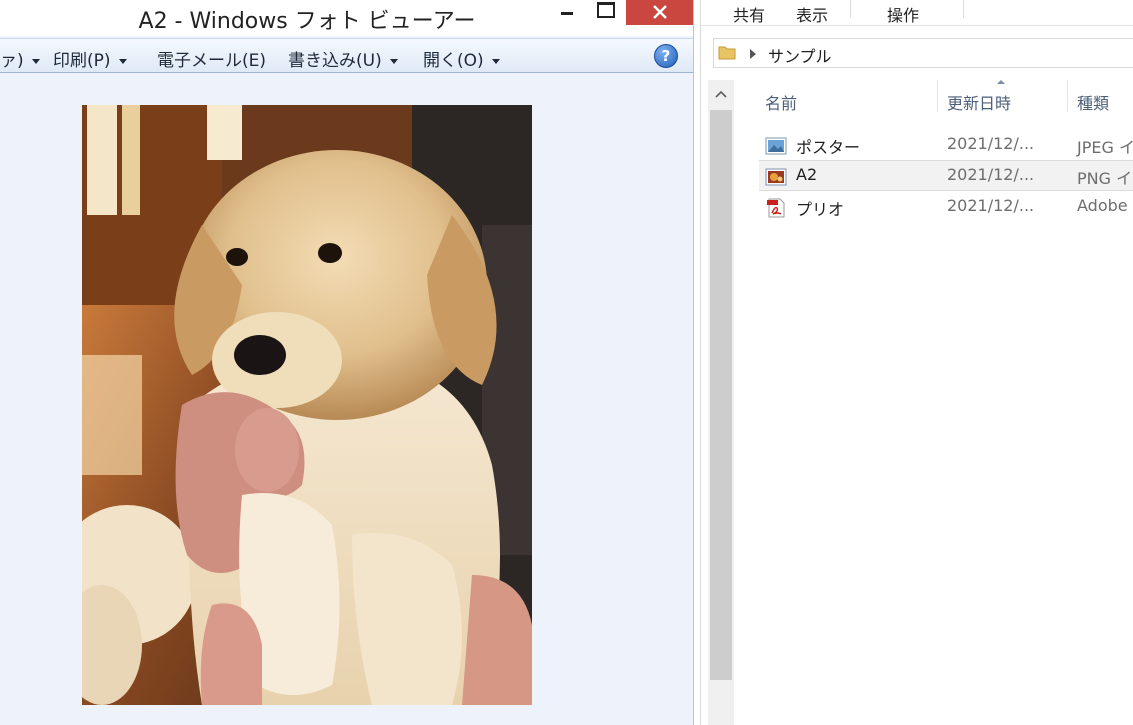 Image resolution: width=1133 pixels, height=725 pixels. What do you see at coordinates (1102, 205) in the screenshot?
I see `file-type: Adobe` at bounding box center [1102, 205].